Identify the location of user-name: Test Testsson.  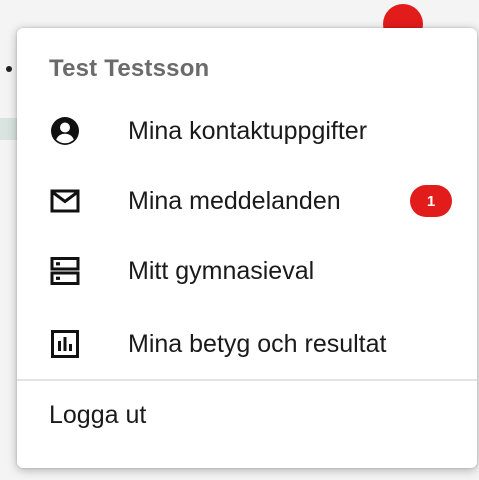
(129, 68).